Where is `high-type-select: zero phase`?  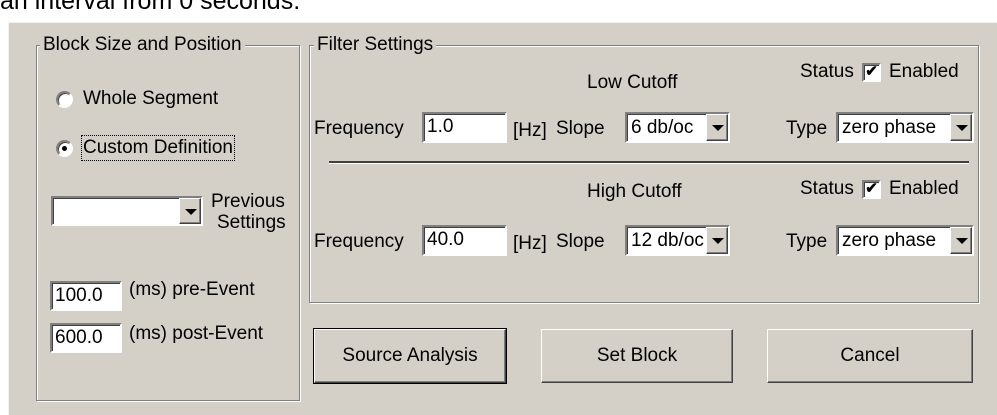
high-type-select: zero phase is located at coordinates (905, 240).